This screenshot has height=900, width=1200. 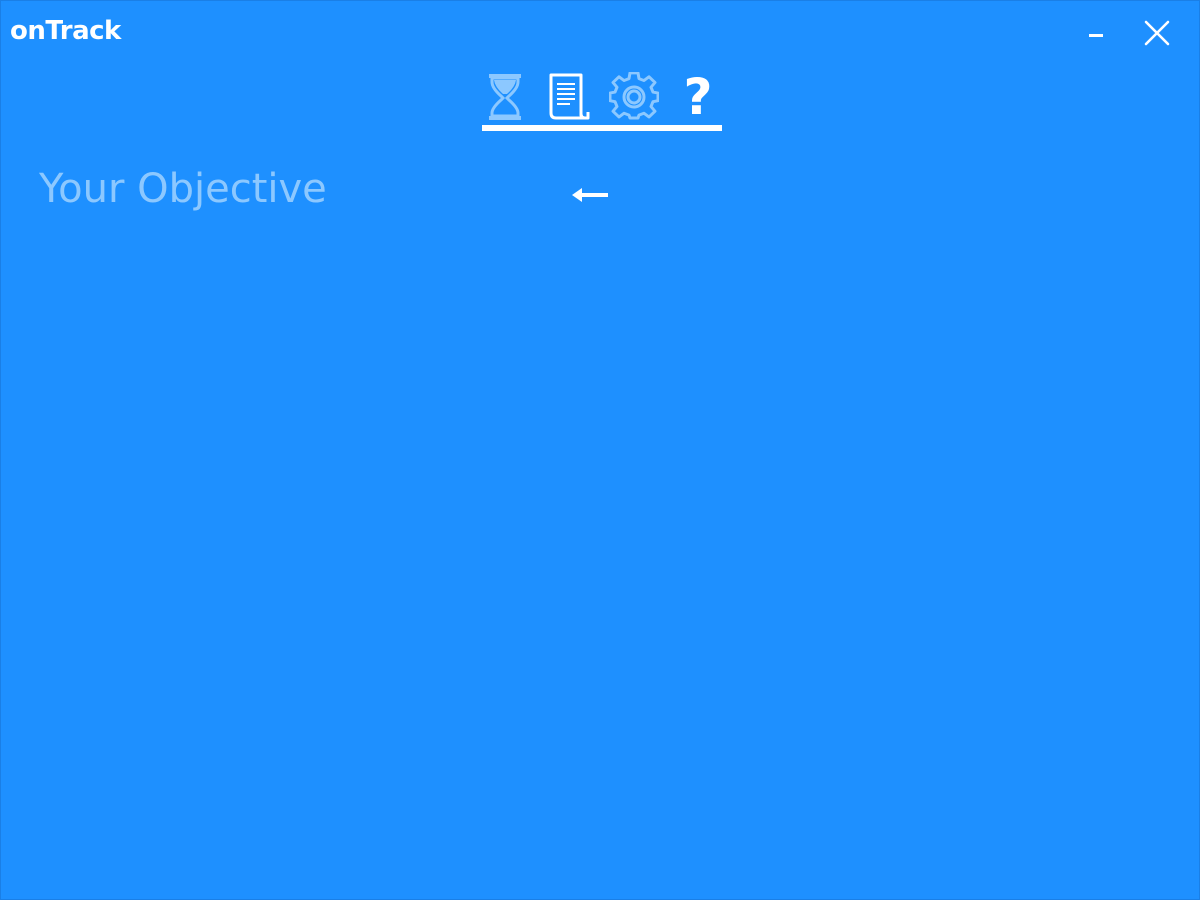 I want to click on settings-tab, so click(x=634, y=97).